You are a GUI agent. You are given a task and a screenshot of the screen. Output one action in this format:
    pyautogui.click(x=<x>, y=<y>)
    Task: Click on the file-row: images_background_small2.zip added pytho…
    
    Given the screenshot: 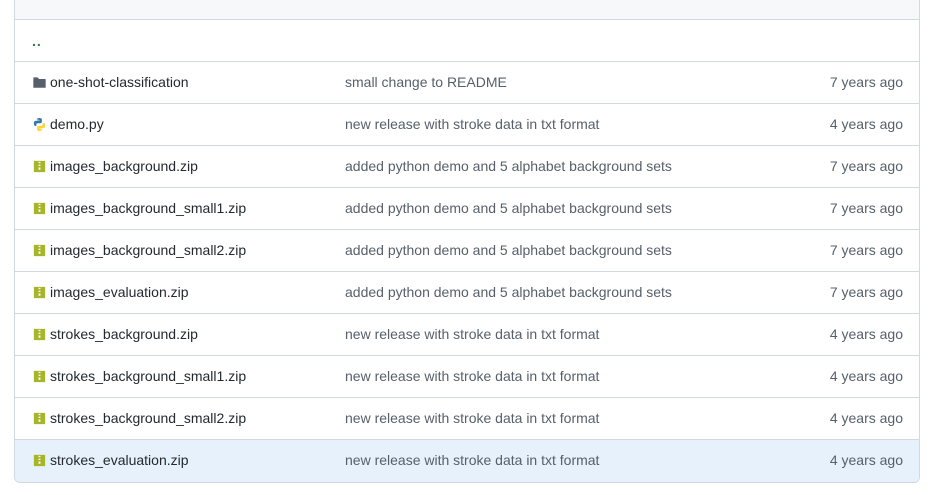 What is the action you would take?
    pyautogui.click(x=467, y=251)
    